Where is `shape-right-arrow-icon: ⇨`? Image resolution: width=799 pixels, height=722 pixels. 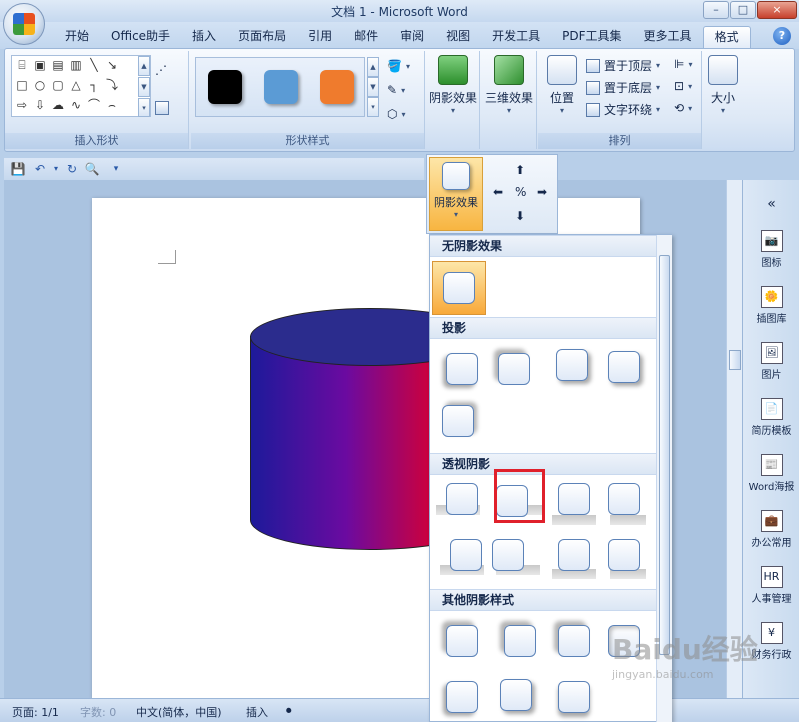 shape-right-arrow-icon: ⇨ is located at coordinates (22, 105).